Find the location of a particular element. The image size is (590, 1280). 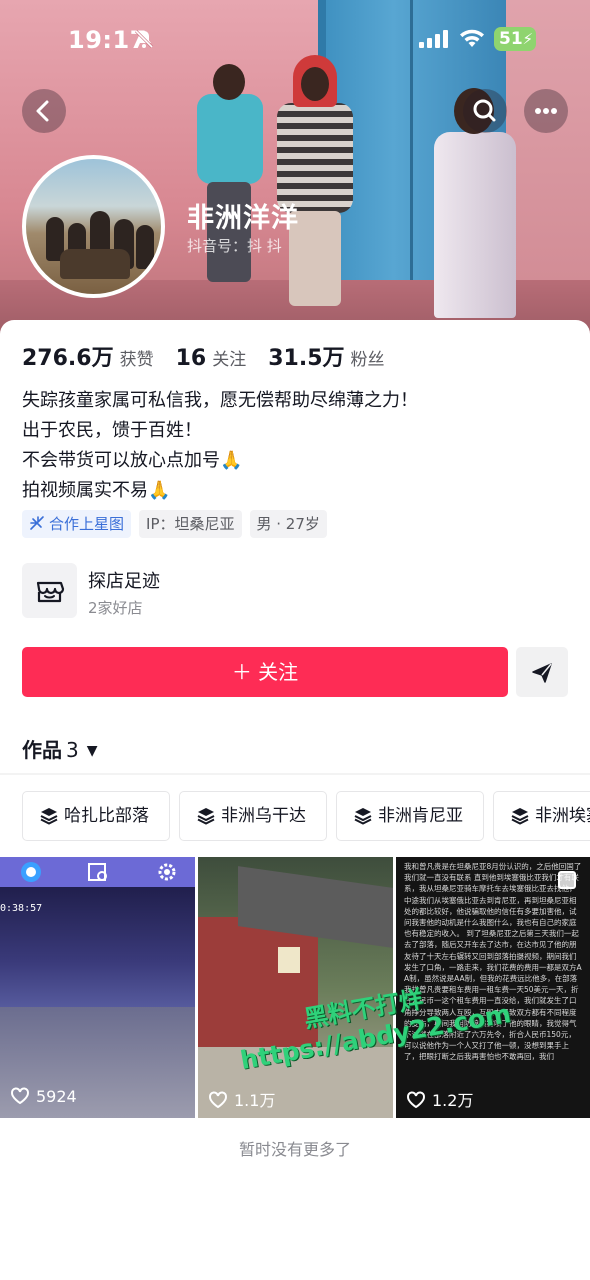

store-icon is located at coordinates (50, 592).